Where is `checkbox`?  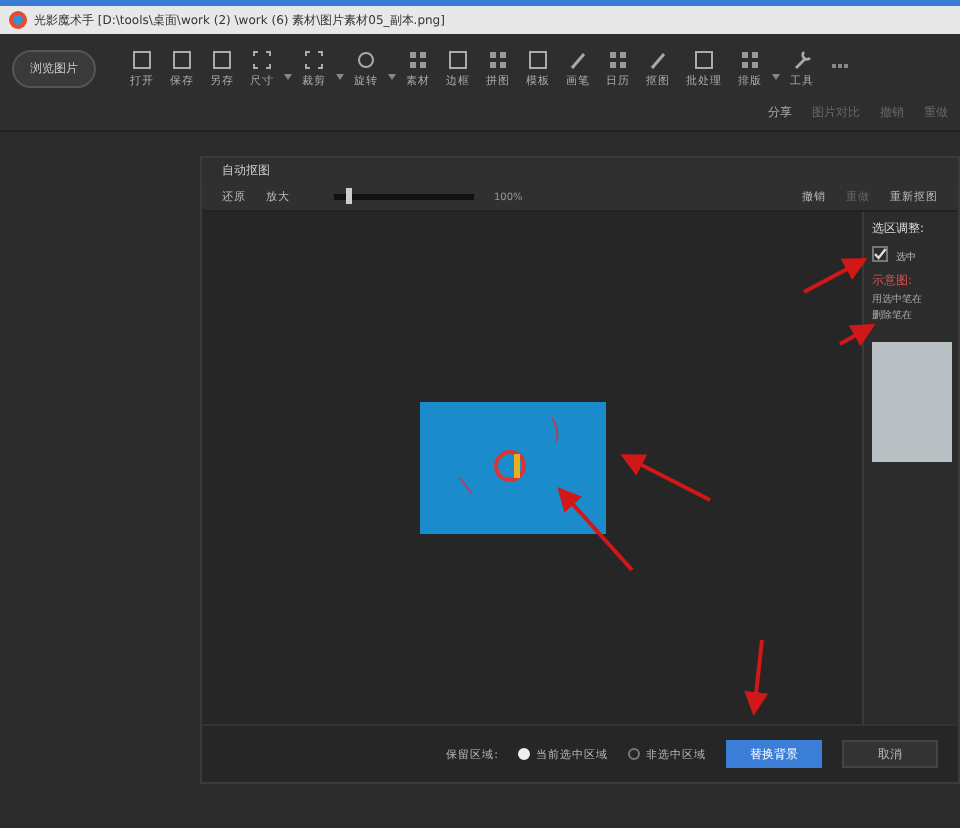 checkbox is located at coordinates (880, 254).